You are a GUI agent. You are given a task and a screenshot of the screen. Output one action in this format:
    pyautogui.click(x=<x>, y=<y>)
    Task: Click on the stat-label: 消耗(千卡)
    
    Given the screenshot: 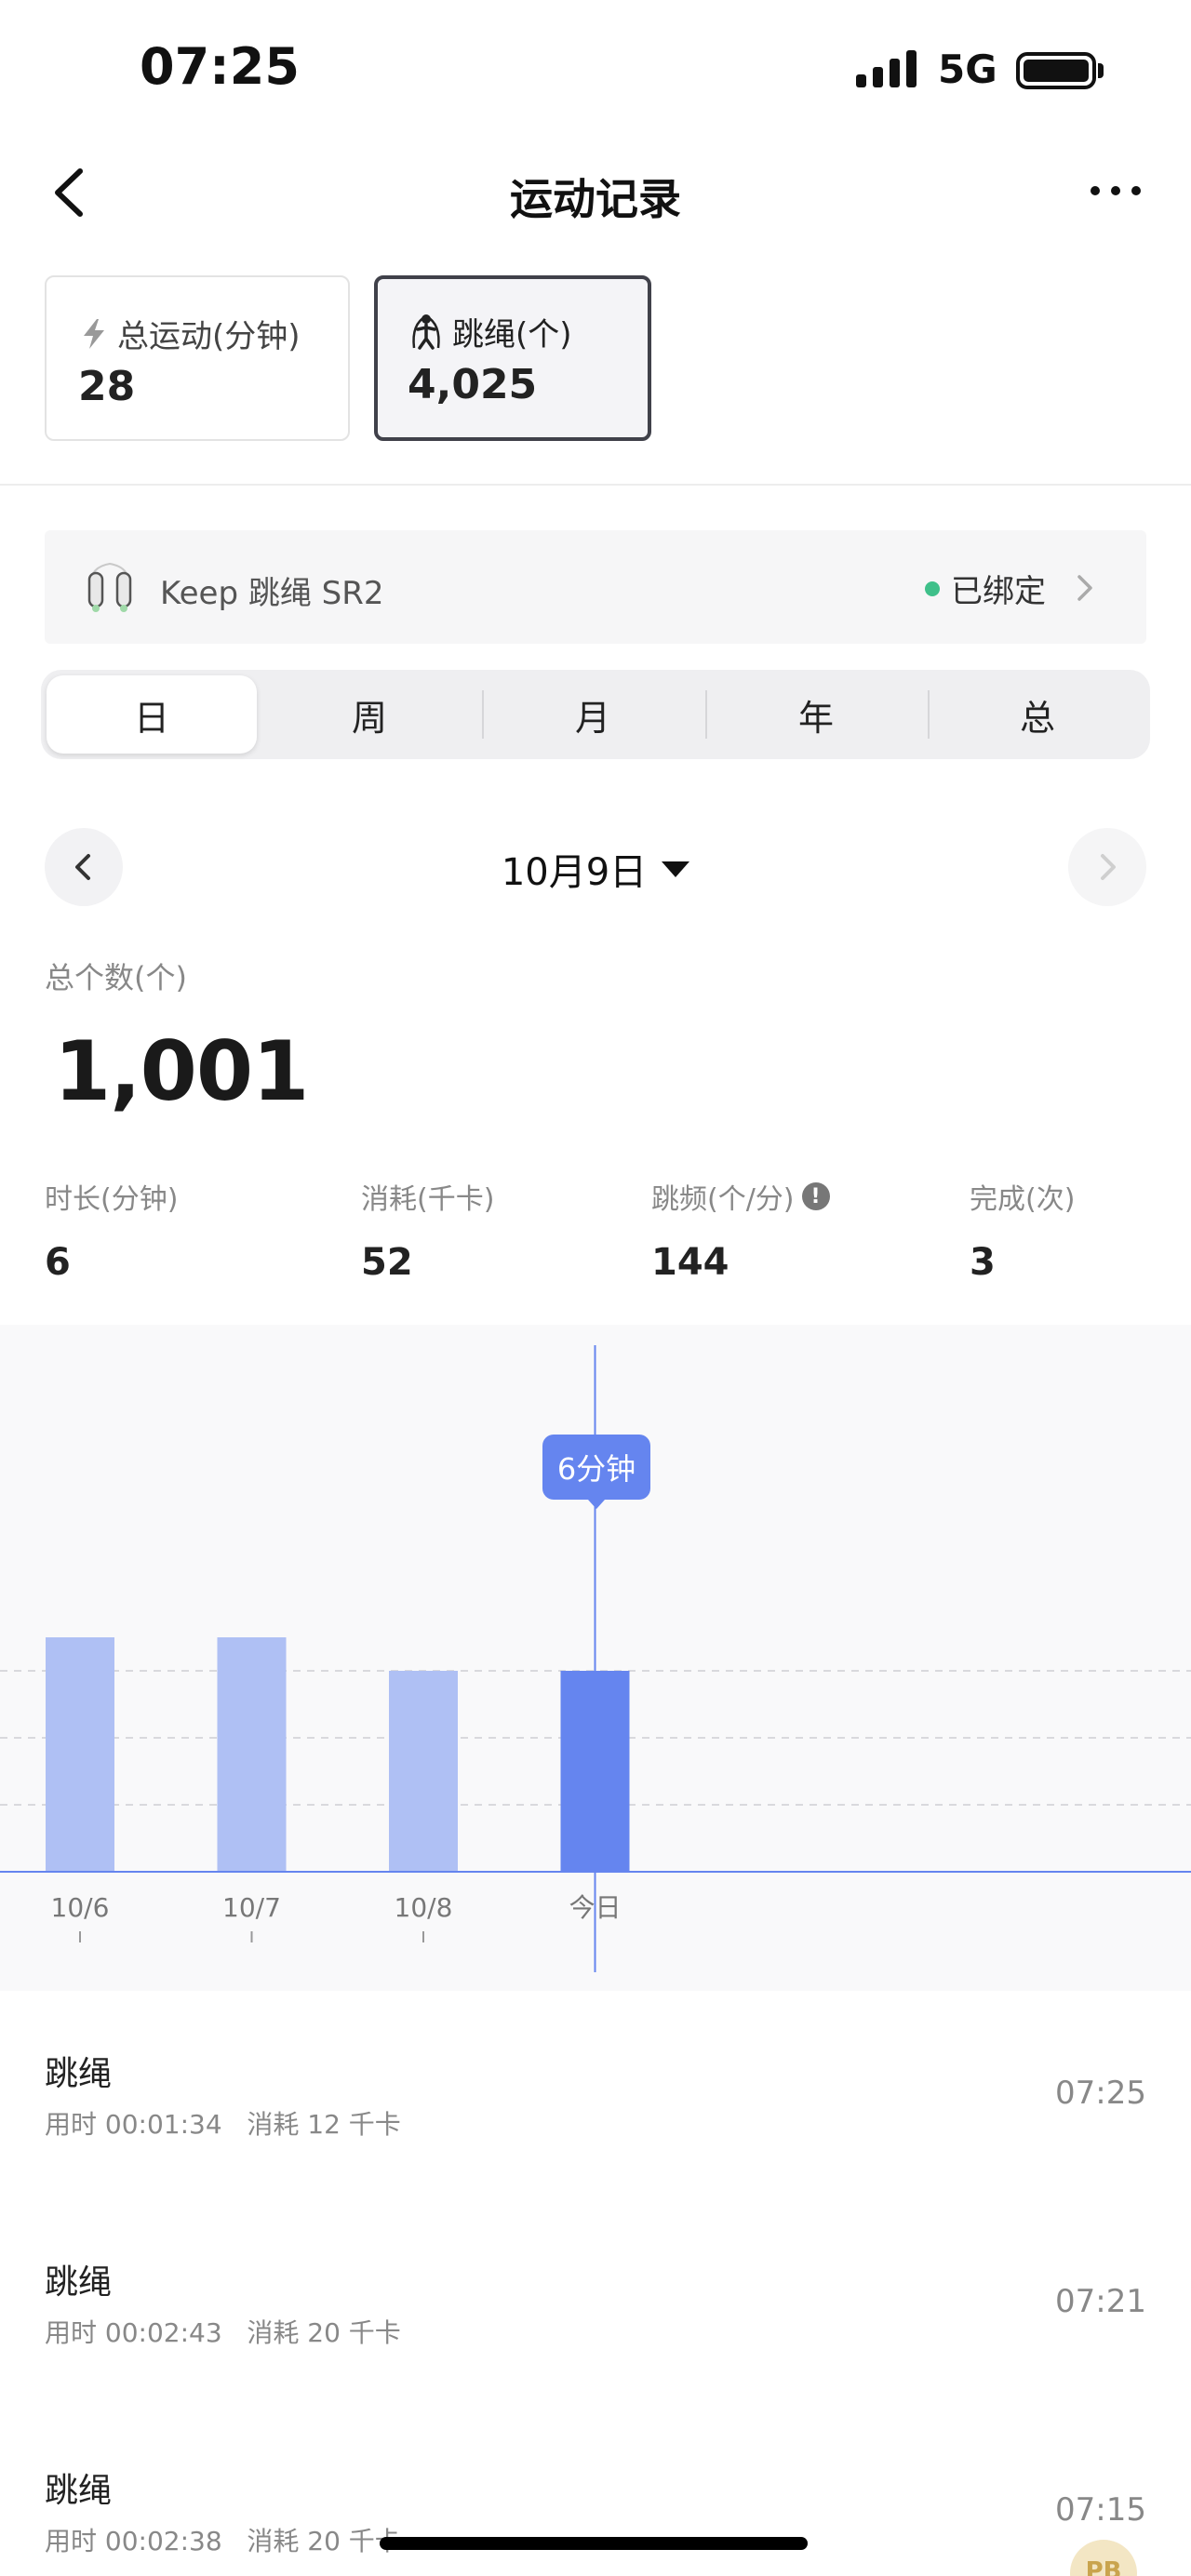 What is the action you would take?
    pyautogui.click(x=428, y=1199)
    